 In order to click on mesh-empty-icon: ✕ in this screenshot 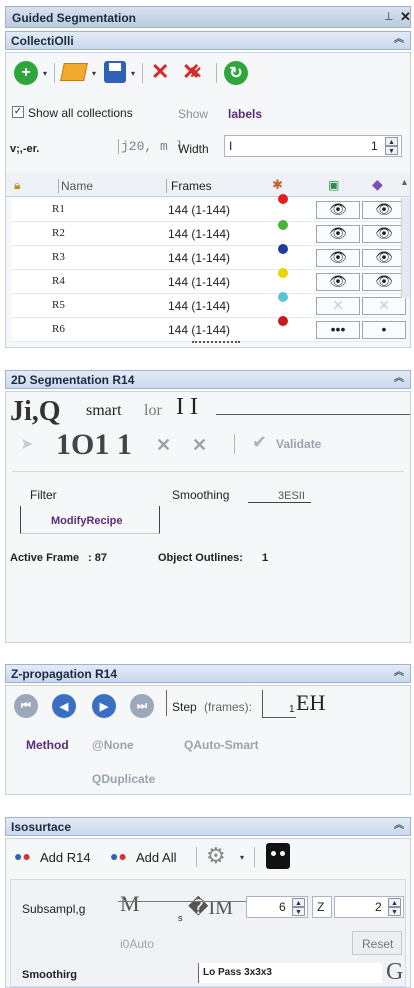, I will do `click(384, 306)`.